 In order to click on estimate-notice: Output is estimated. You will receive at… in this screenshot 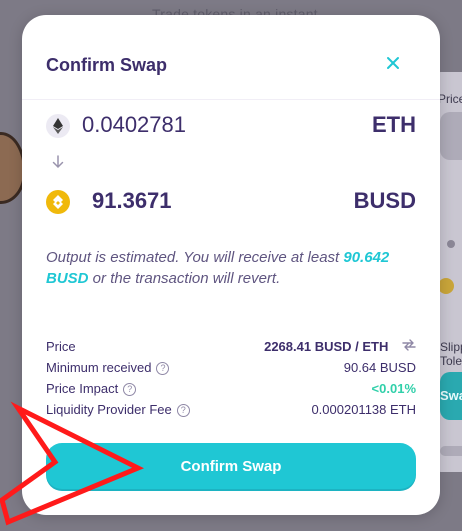, I will do `click(231, 268)`.